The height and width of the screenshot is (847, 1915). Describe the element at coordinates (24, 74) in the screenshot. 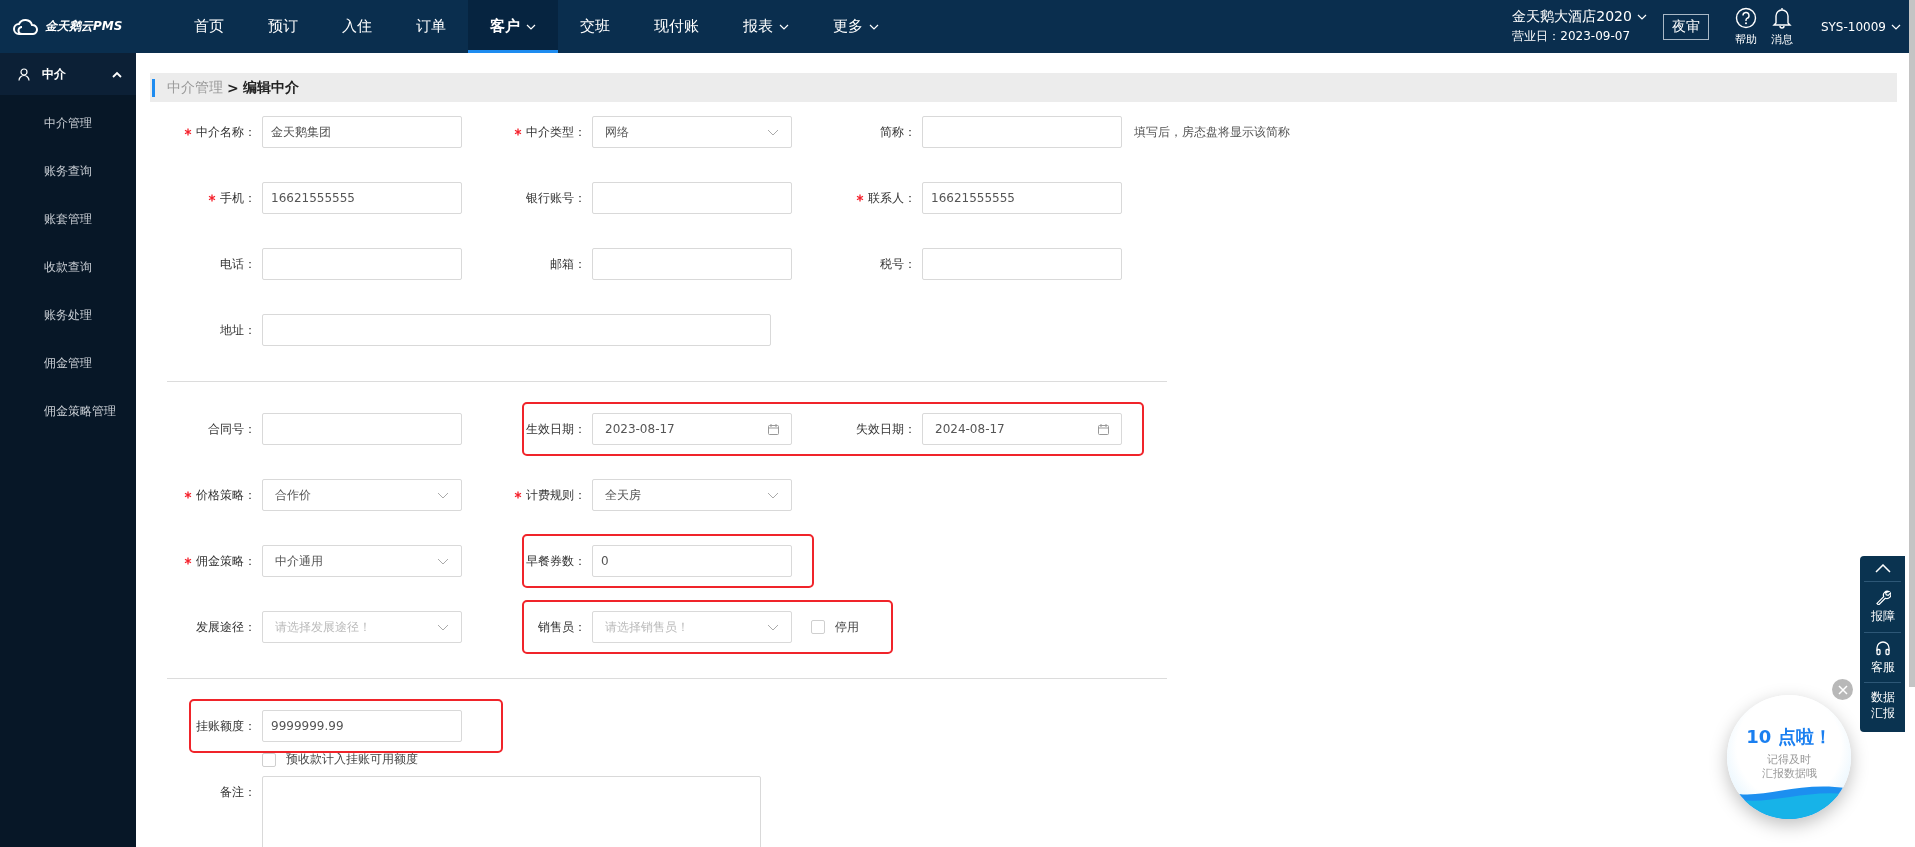

I see `user-icon` at that location.